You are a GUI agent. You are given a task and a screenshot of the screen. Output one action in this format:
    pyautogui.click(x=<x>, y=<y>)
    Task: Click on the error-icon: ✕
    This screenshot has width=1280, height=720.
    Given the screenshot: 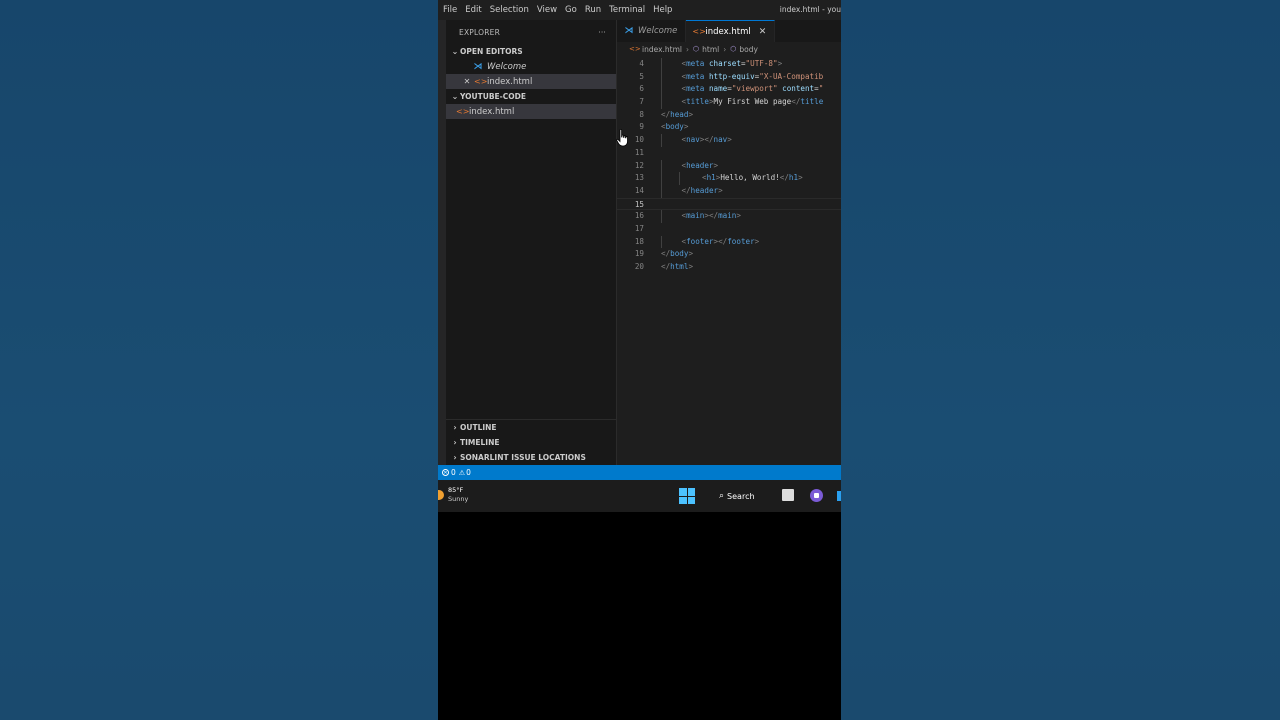 What is the action you would take?
    pyautogui.click(x=445, y=472)
    